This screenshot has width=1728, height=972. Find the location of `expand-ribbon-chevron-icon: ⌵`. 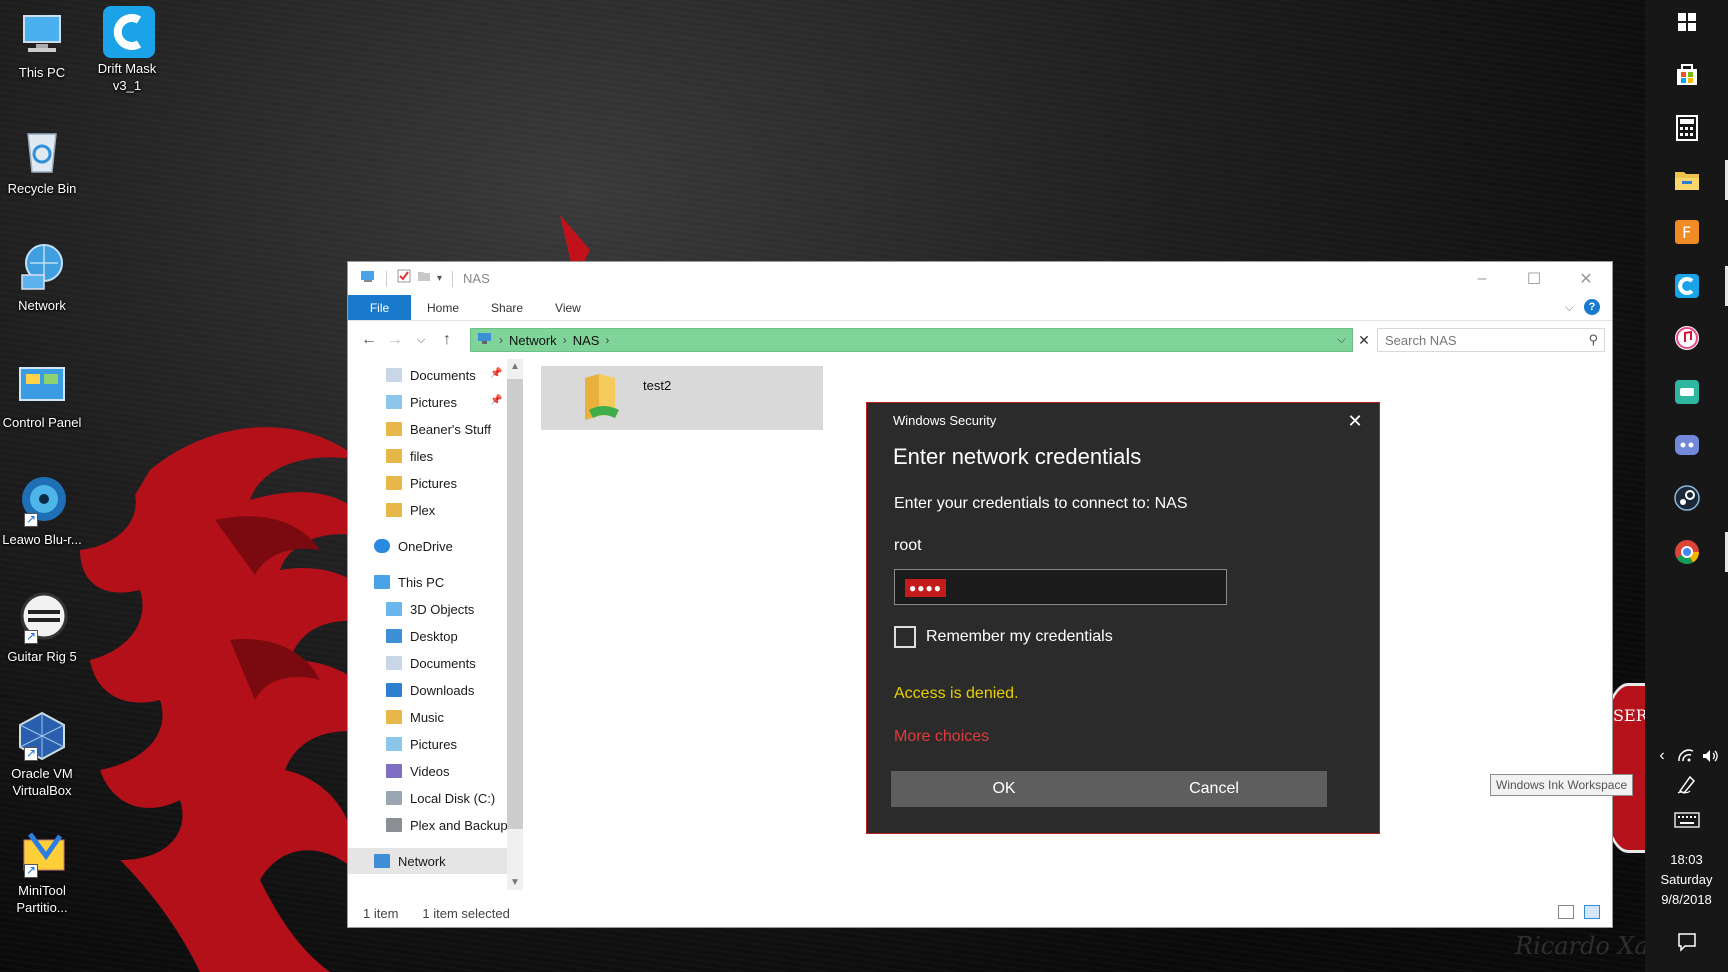

expand-ribbon-chevron-icon: ⌵ is located at coordinates (1569, 307).